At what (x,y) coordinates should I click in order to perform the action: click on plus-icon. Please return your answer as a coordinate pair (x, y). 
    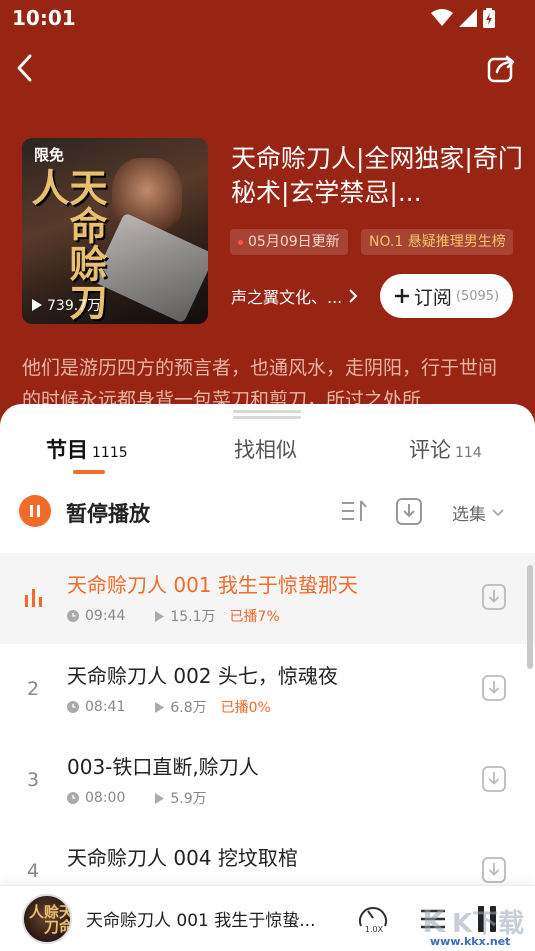
    Looking at the image, I should click on (401, 296).